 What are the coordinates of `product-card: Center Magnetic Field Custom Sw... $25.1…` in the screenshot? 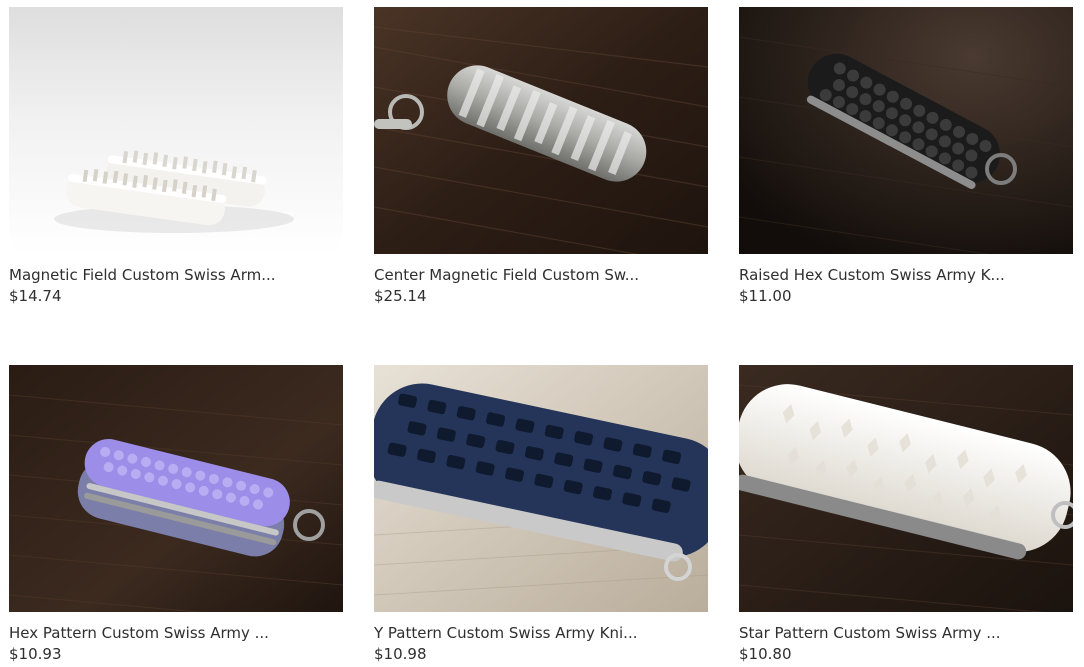 It's located at (541, 157).